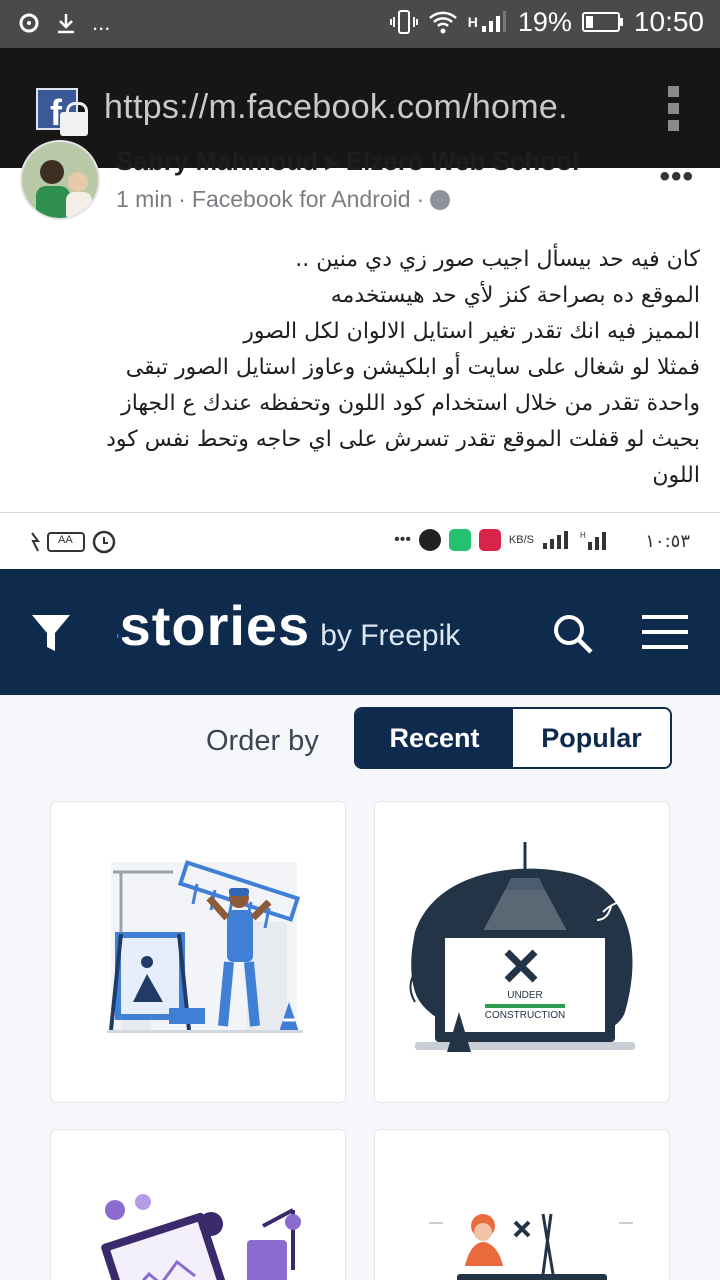 The width and height of the screenshot is (720, 1280). Describe the element at coordinates (74, 119) in the screenshot. I see `lock-icon` at that location.